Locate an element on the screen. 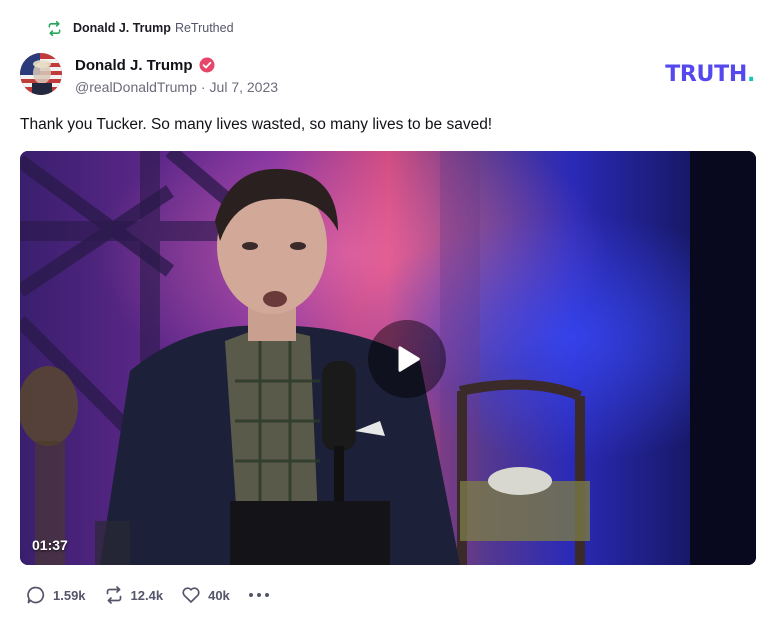 The height and width of the screenshot is (627, 777). avatar is located at coordinates (41, 74).